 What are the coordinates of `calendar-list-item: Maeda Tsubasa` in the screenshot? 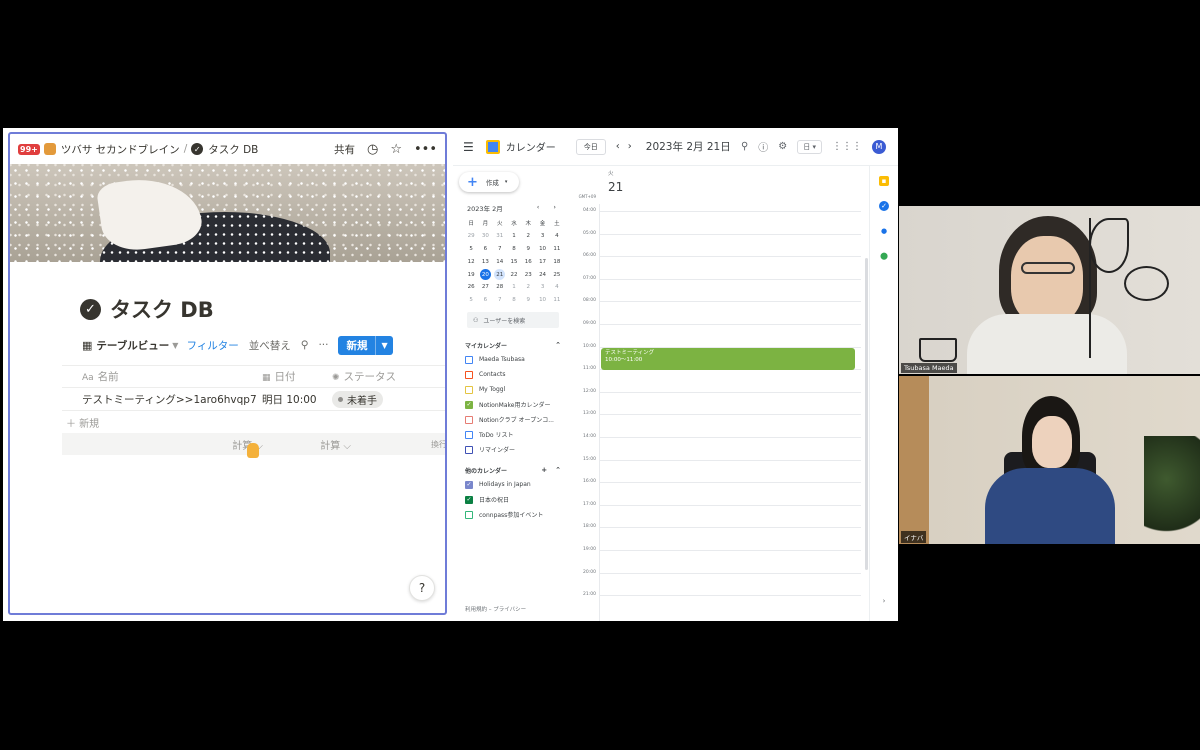 It's located at (513, 359).